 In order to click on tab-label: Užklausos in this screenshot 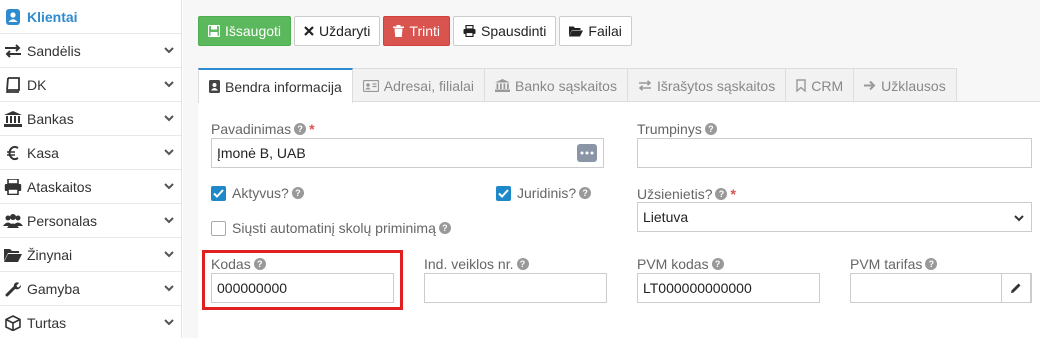, I will do `click(913, 85)`.